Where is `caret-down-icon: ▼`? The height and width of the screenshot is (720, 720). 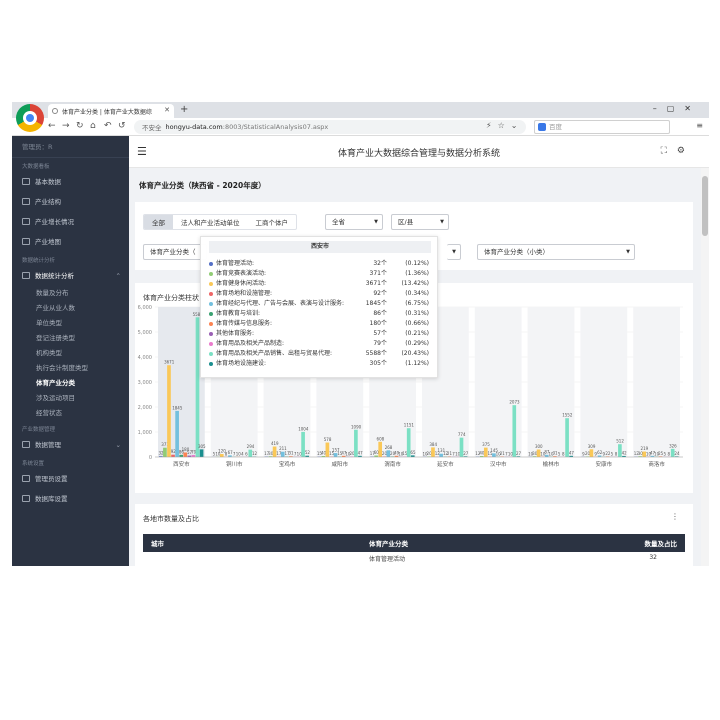 caret-down-icon: ▼ is located at coordinates (454, 252).